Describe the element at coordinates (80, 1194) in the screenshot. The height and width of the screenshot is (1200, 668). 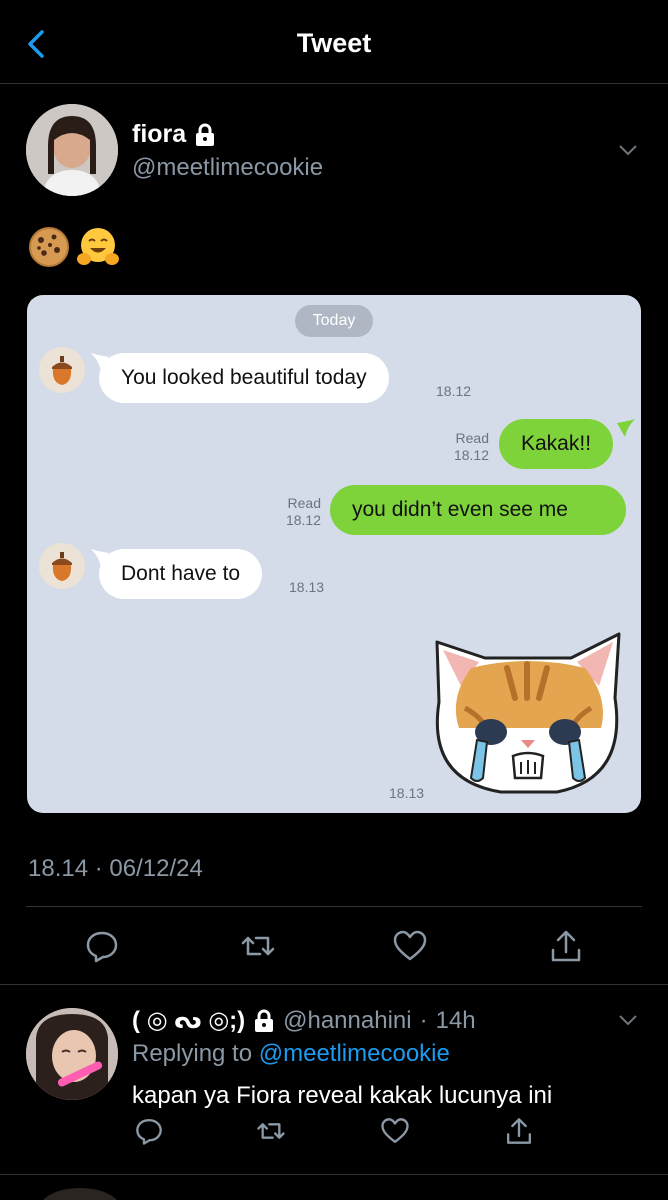
I see `next-reply-avatar` at that location.